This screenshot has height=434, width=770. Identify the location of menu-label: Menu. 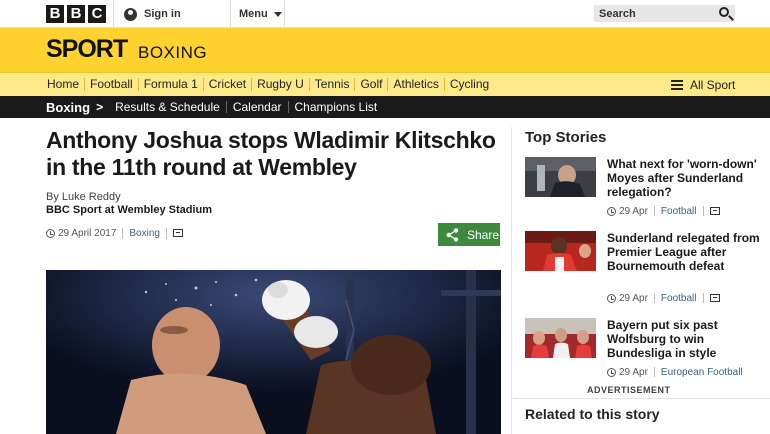
(253, 14).